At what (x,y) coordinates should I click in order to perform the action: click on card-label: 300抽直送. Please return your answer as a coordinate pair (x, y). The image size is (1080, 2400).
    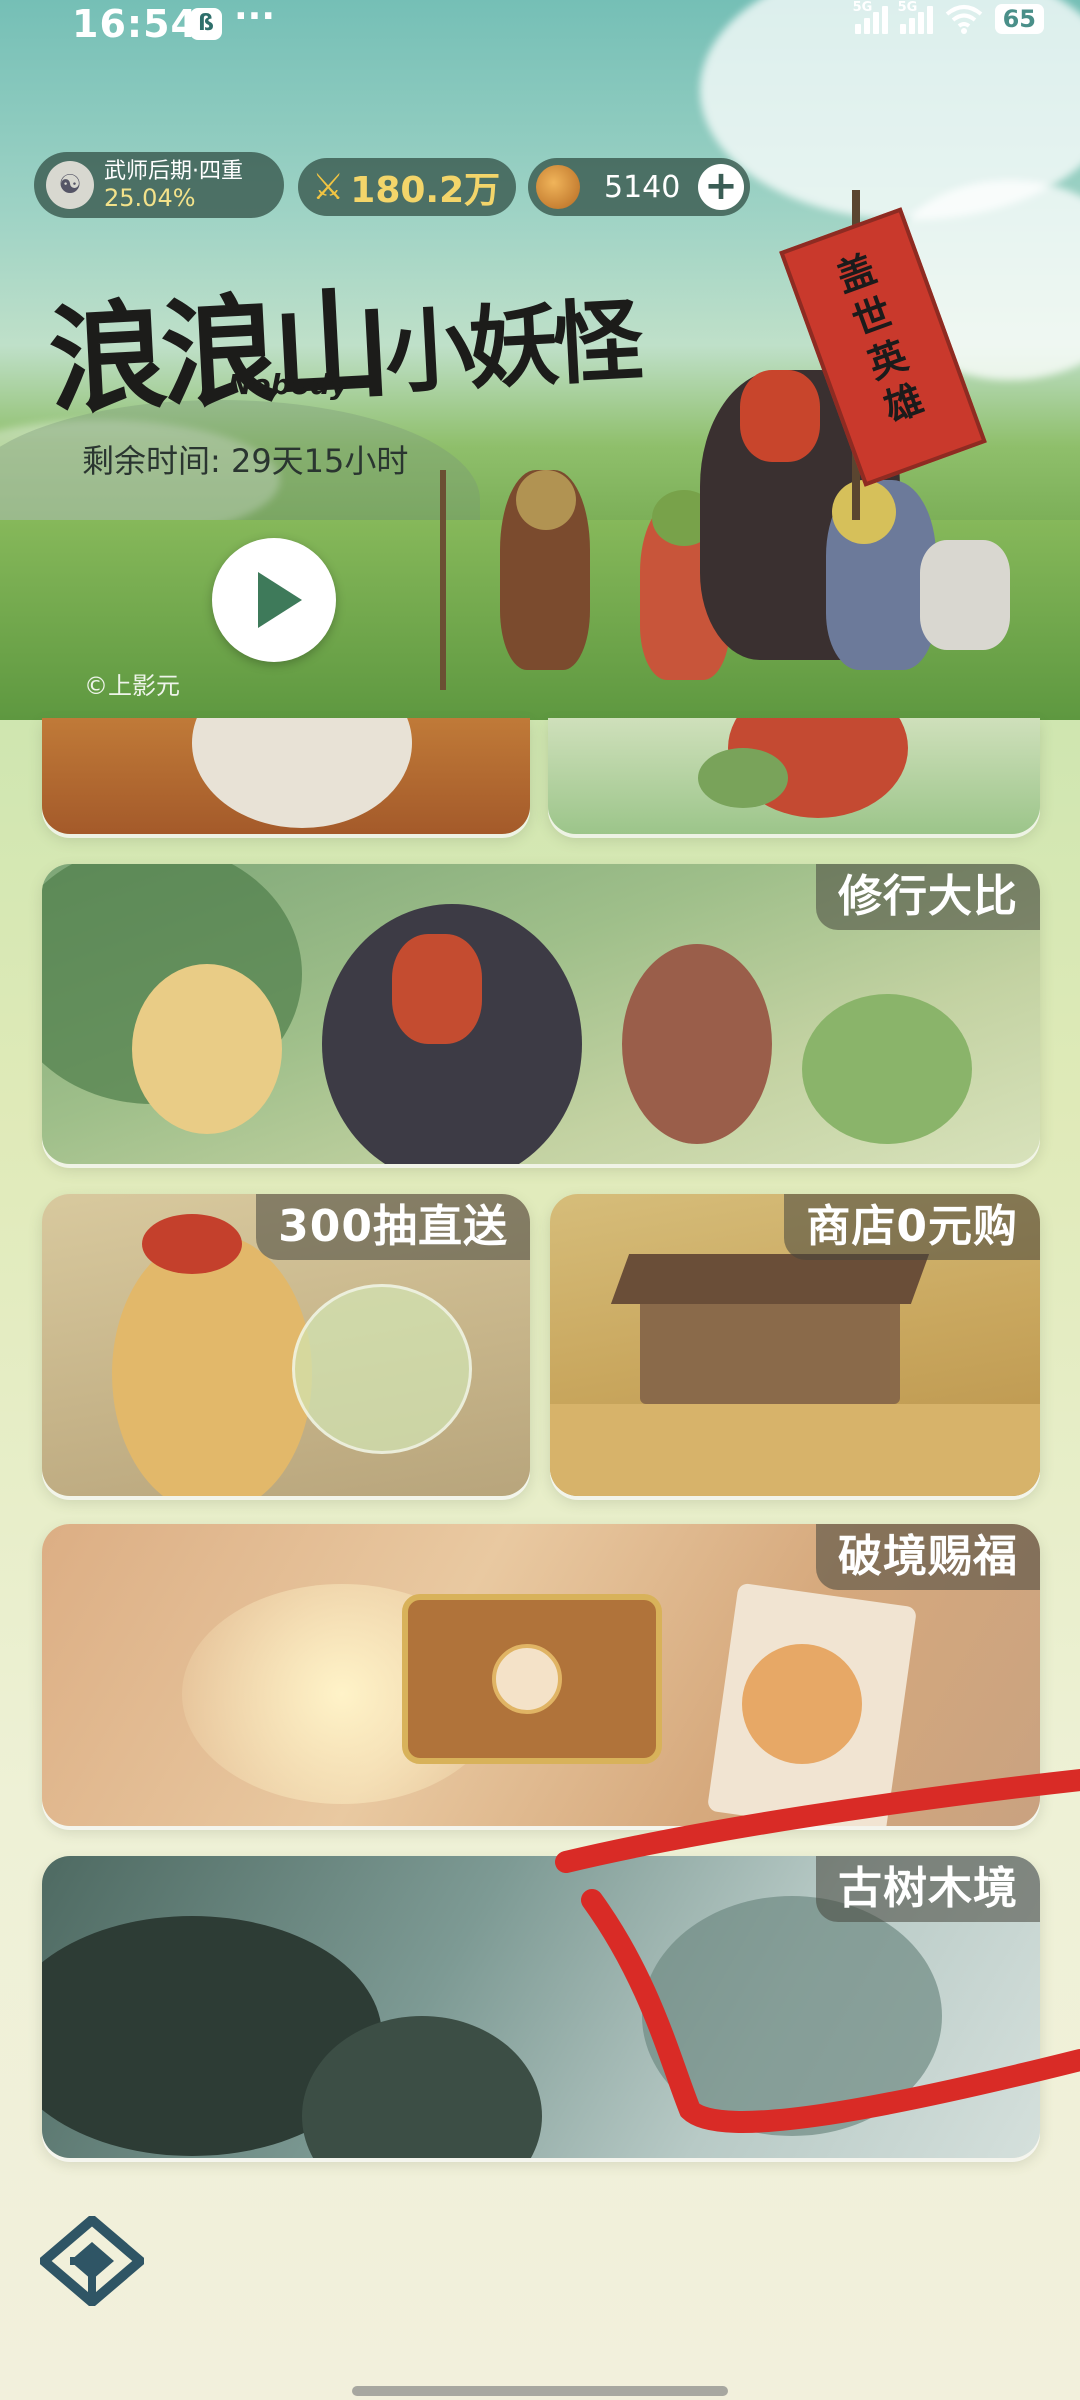
    Looking at the image, I should click on (393, 1227).